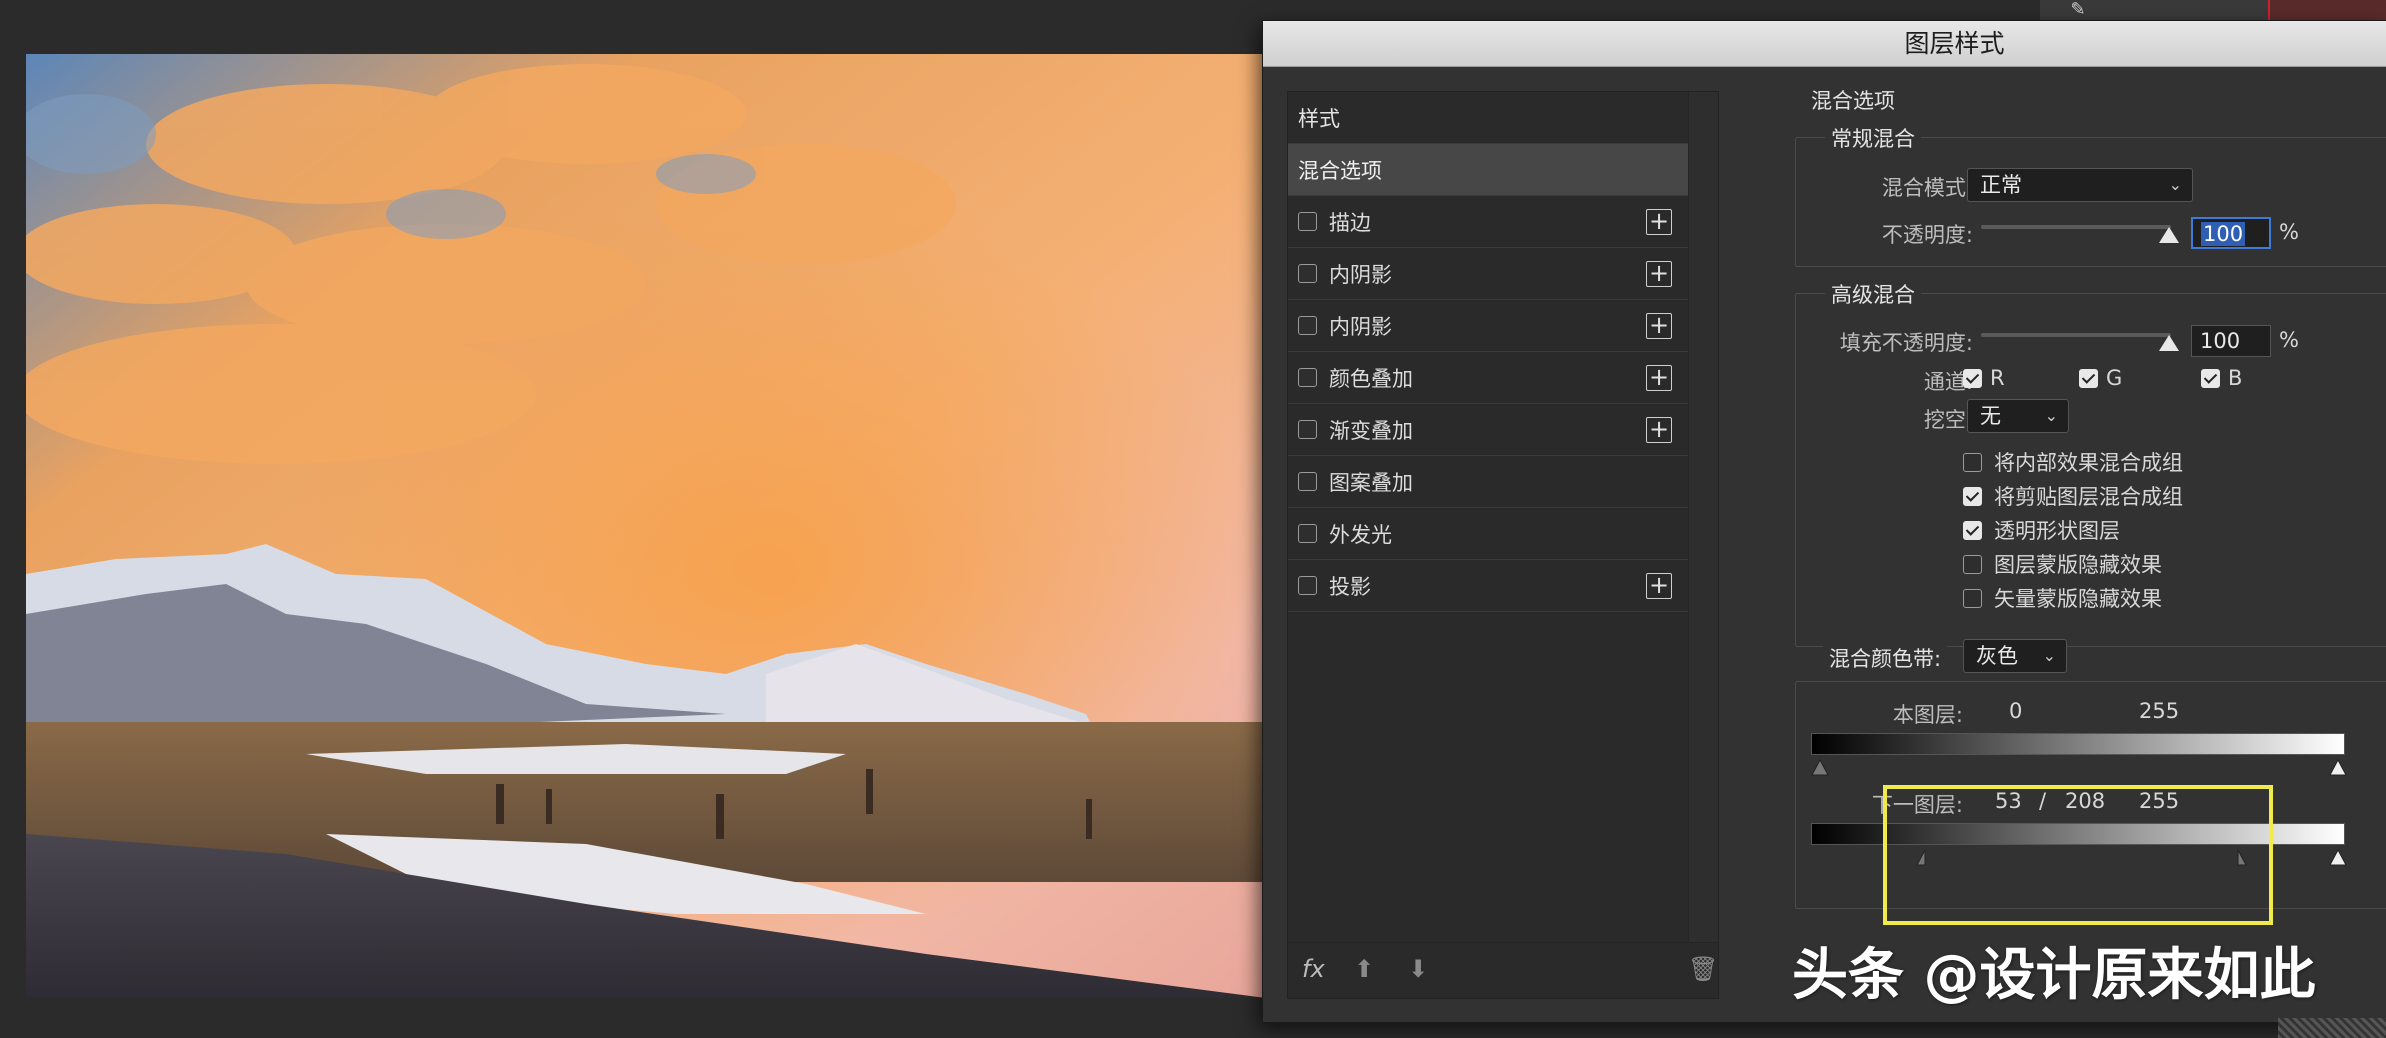 This screenshot has height=1038, width=2386. I want to click on channel-b-label: B, so click(2235, 378).